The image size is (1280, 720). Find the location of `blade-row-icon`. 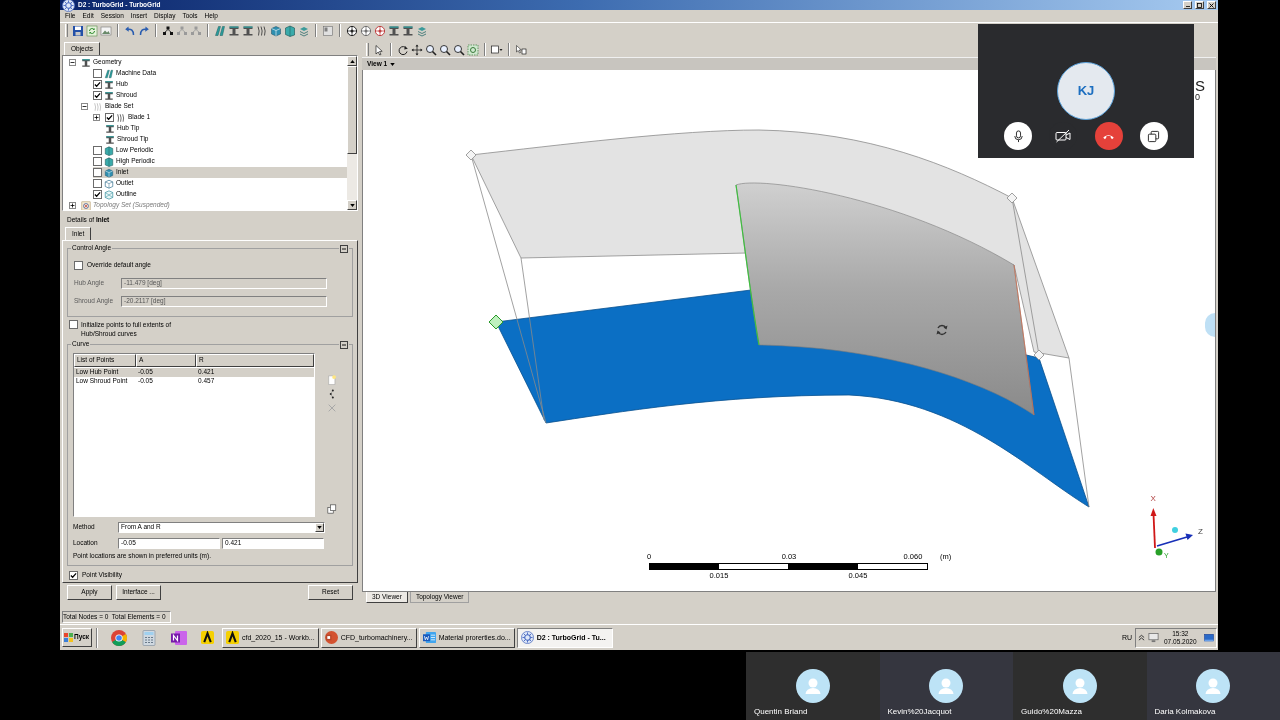

blade-row-icon is located at coordinates (220, 30).